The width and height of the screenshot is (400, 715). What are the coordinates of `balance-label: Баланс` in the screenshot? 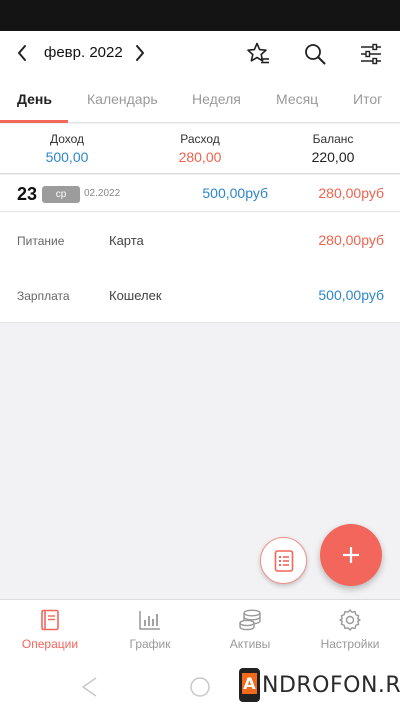 It's located at (333, 139).